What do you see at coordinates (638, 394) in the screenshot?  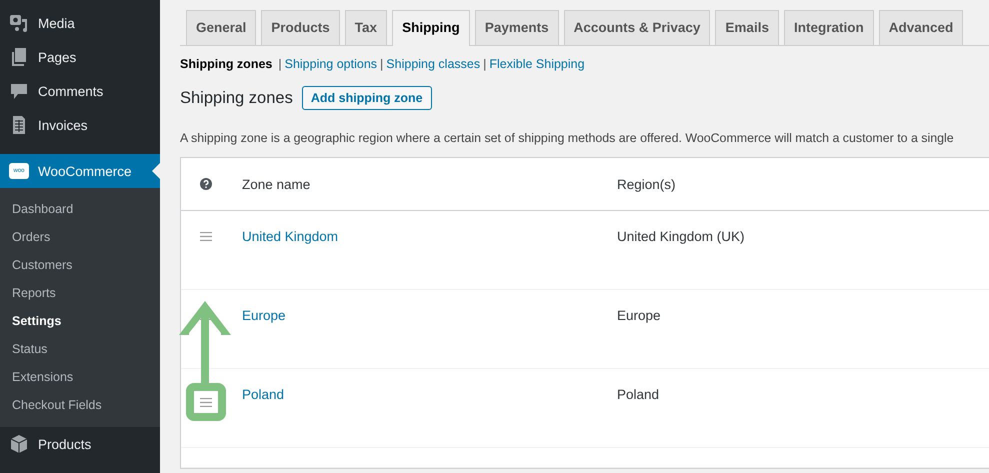 I see `table-cell: Poland` at bounding box center [638, 394].